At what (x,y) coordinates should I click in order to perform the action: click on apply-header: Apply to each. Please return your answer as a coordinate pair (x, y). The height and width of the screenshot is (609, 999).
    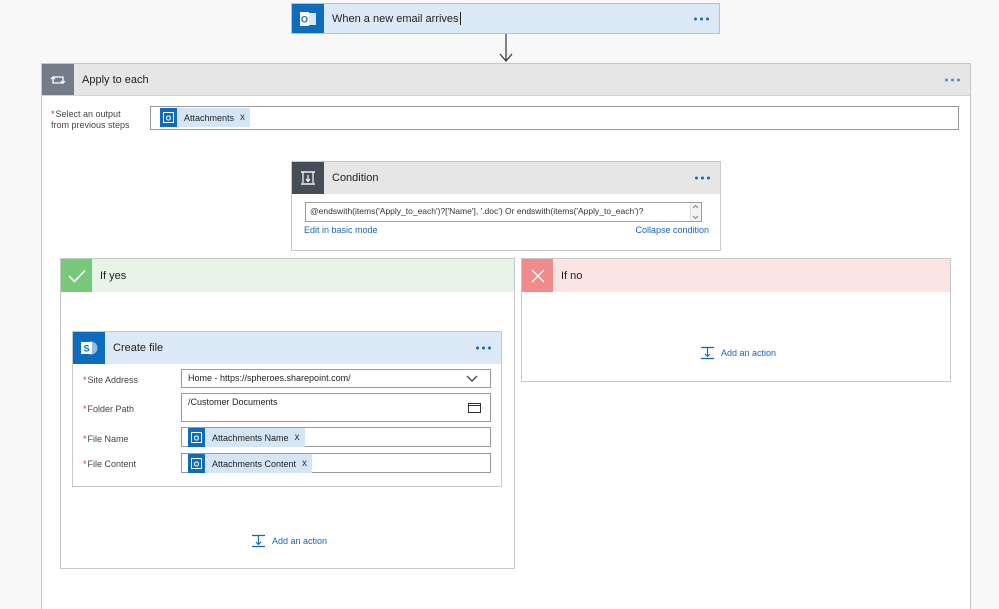
    Looking at the image, I should click on (506, 80).